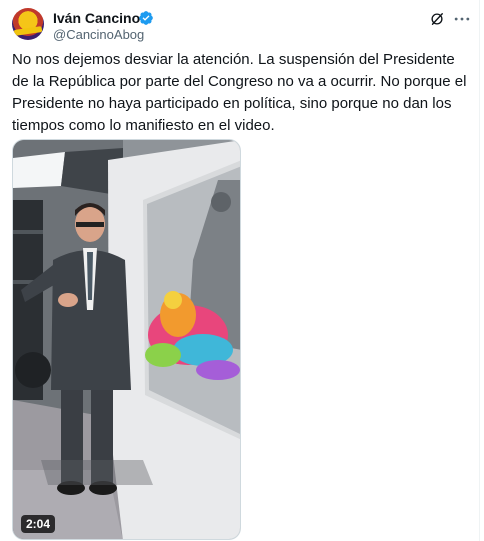 This screenshot has width=484, height=541. Describe the element at coordinates (96, 18) in the screenshot. I see `author-display-name: Iván Cancino` at that location.